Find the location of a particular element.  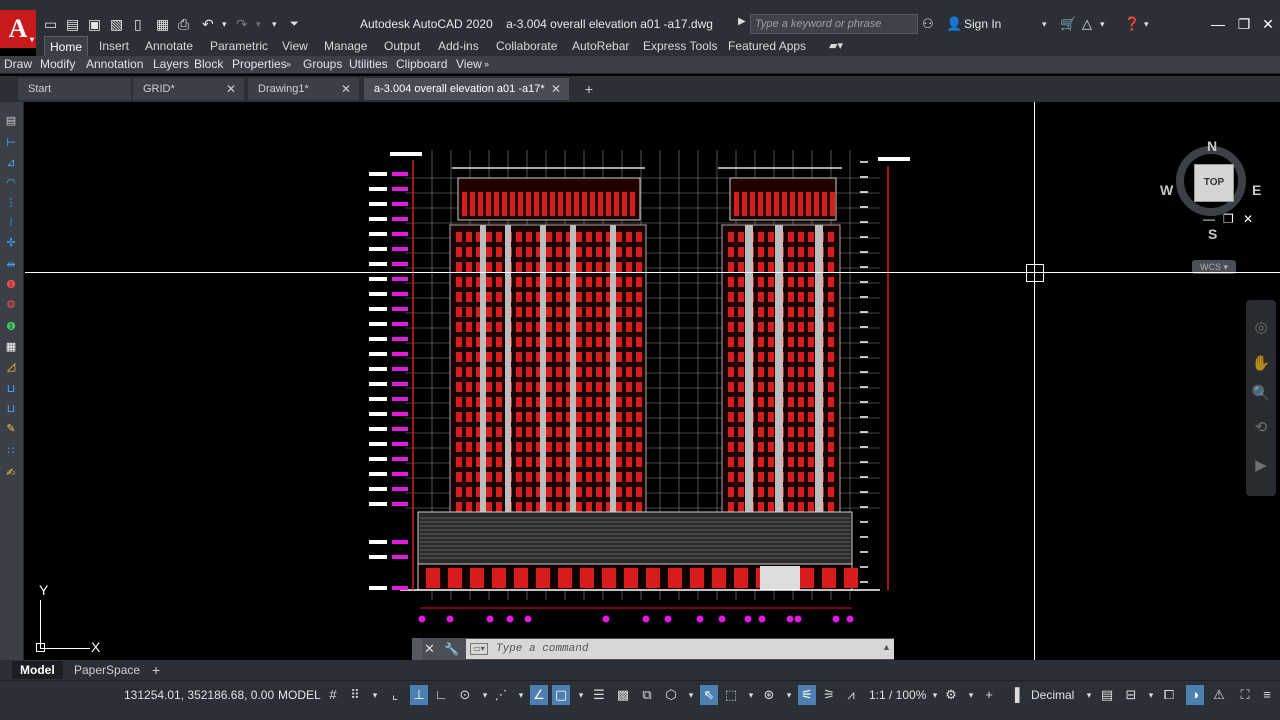

object-snap-tracking-icon: ∠ is located at coordinates (539, 695).